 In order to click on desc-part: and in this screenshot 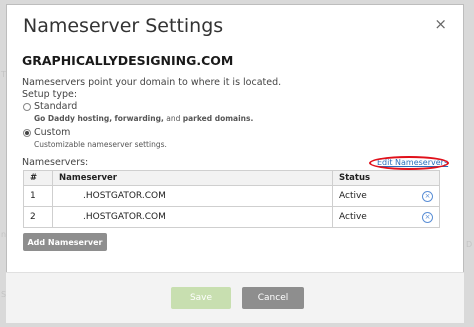, I will do `click(173, 118)`.